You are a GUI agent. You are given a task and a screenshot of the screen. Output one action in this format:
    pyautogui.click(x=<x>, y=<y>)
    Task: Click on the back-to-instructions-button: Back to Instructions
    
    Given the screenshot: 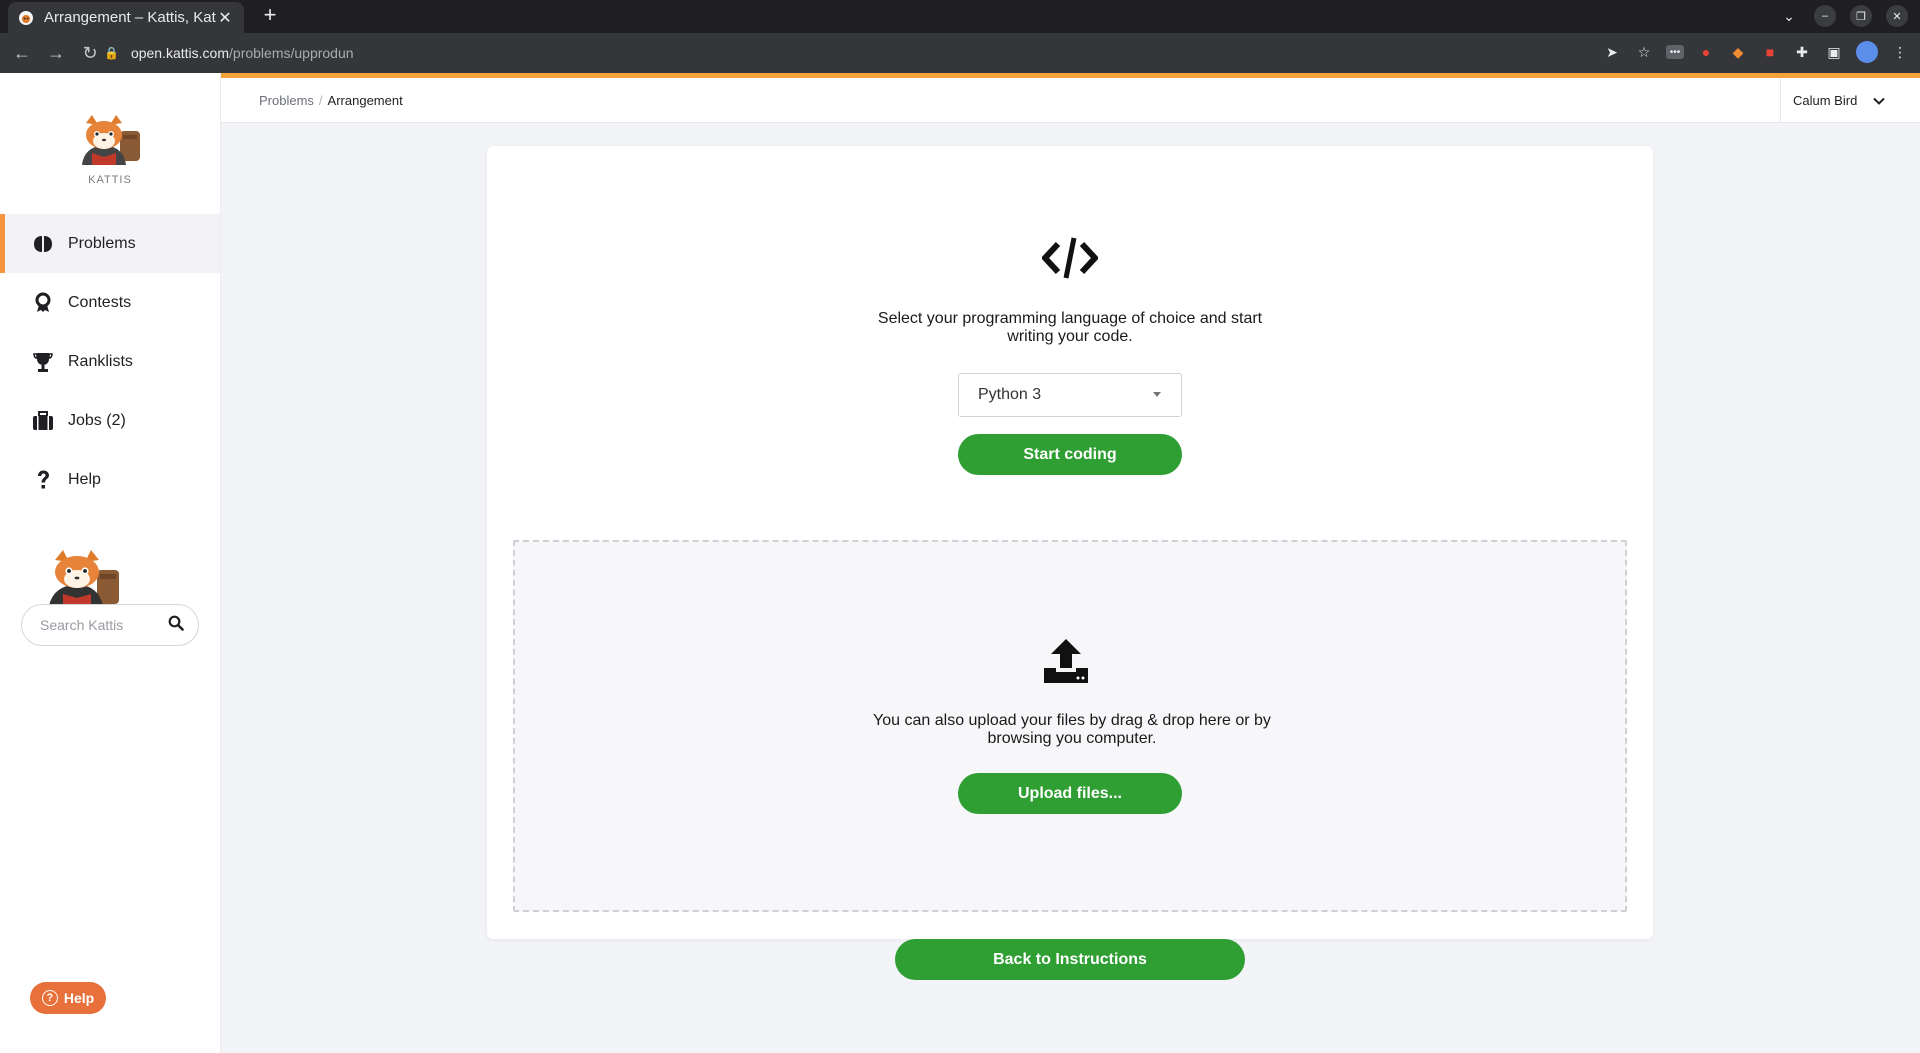 What is the action you would take?
    pyautogui.click(x=1070, y=959)
    